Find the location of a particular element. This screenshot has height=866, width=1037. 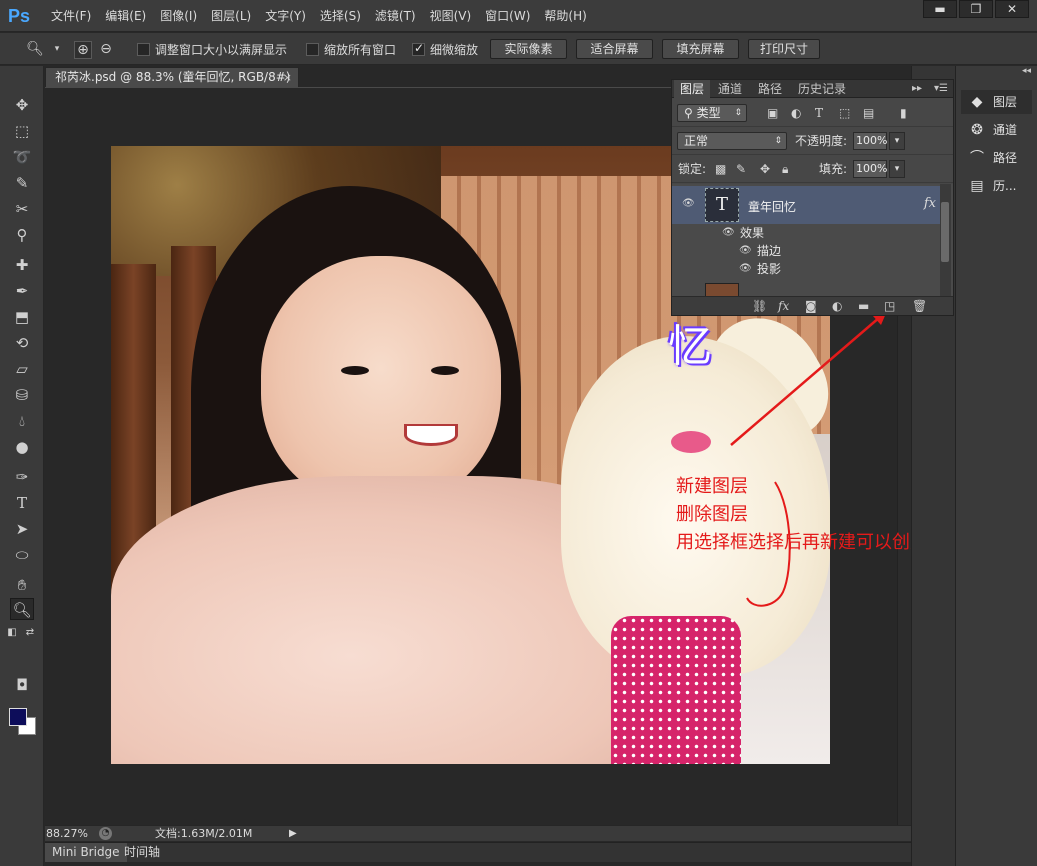

filter-toggle-icon: ▮ is located at coordinates (903, 113).